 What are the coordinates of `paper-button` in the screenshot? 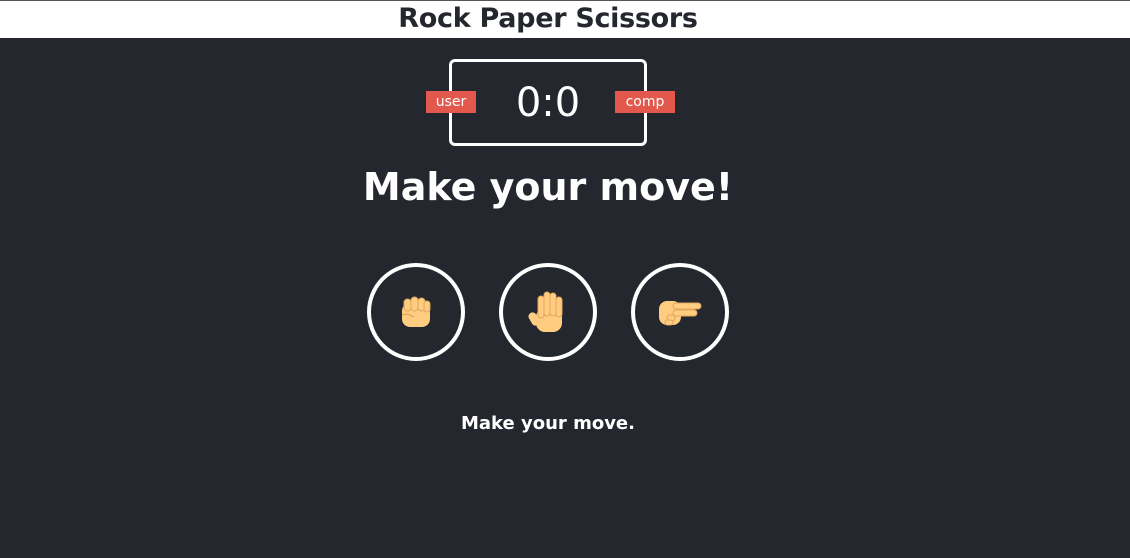 It's located at (548, 312).